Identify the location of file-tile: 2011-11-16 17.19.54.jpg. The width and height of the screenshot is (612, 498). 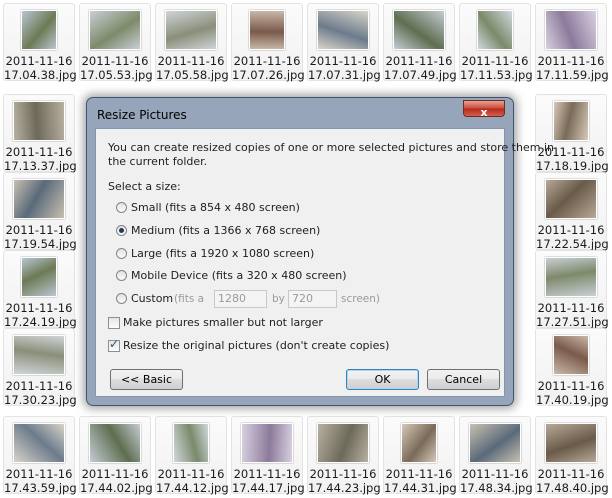
(40, 211).